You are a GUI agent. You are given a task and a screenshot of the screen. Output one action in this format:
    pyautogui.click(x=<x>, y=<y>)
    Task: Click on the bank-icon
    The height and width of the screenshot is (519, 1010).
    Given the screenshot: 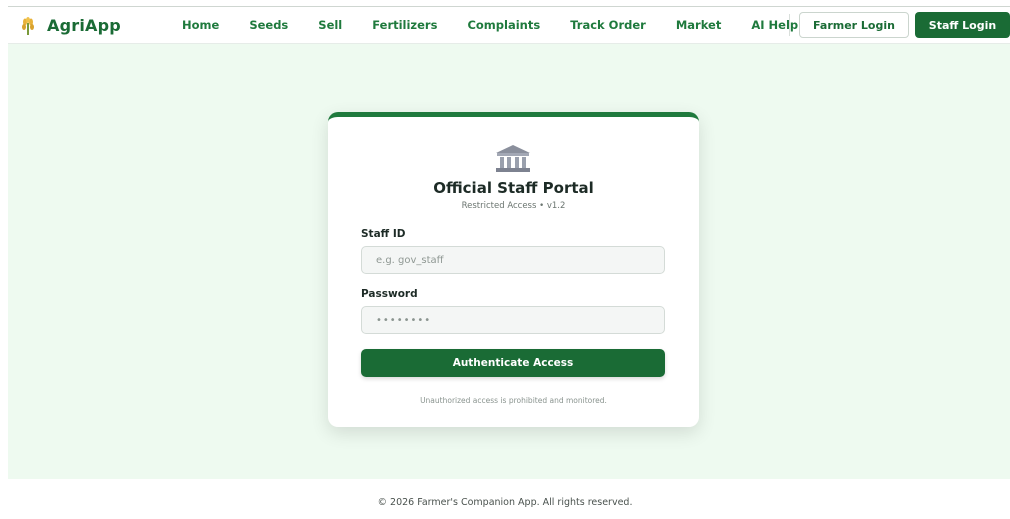 What is the action you would take?
    pyautogui.click(x=513, y=158)
    